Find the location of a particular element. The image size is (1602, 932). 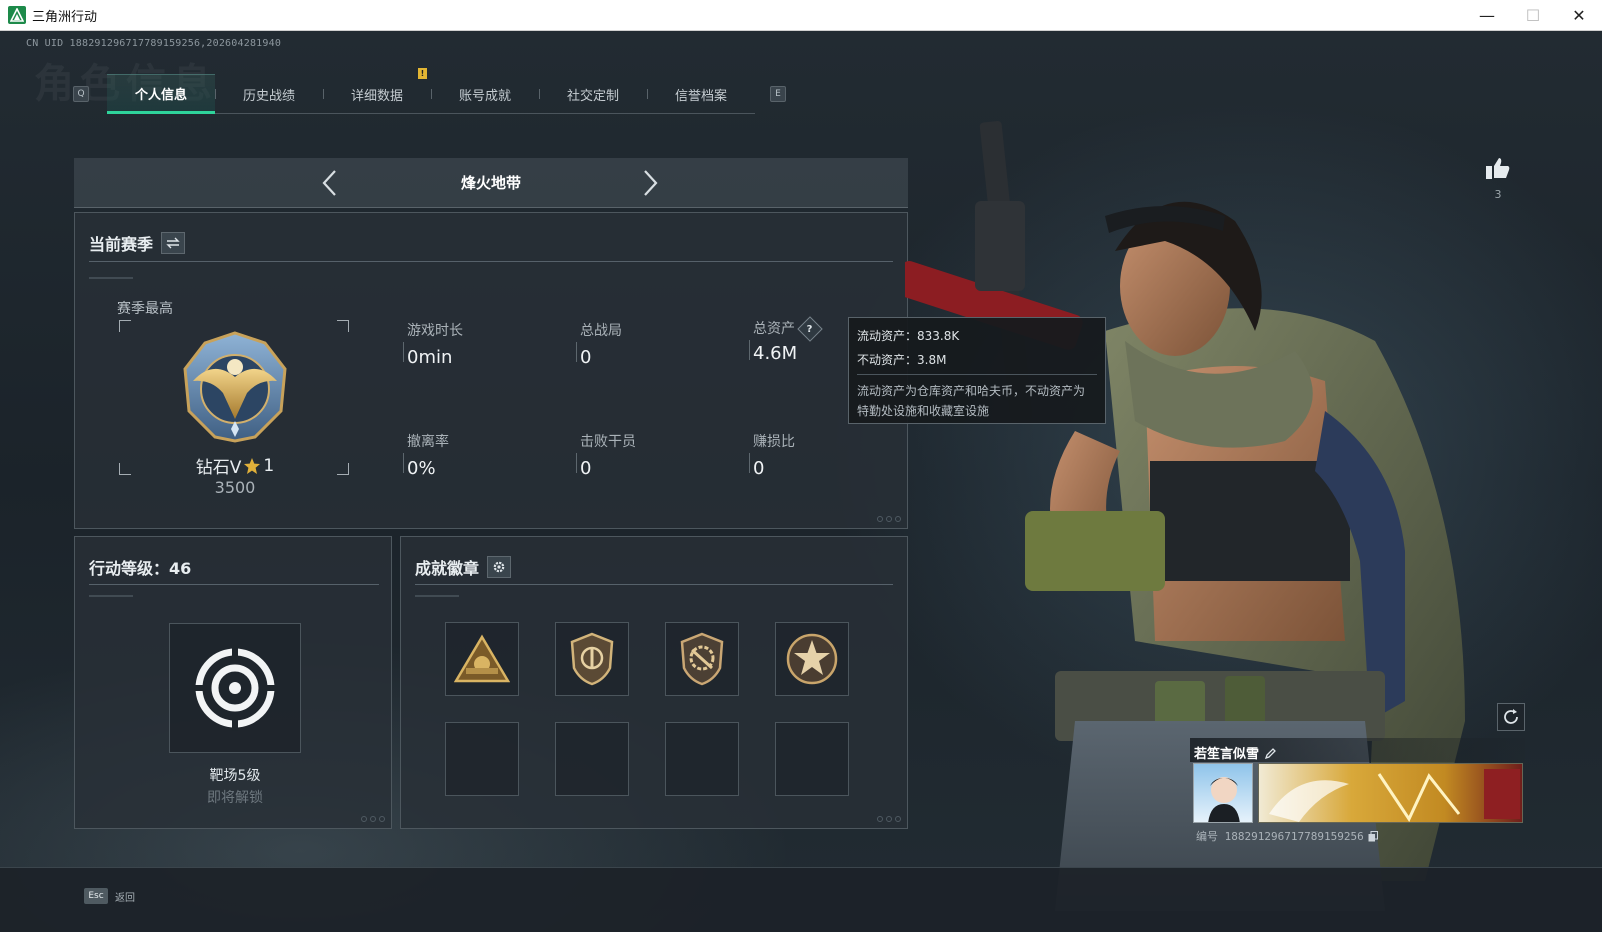

stat-total-matches: 总战局 0 is located at coordinates (599, 344).